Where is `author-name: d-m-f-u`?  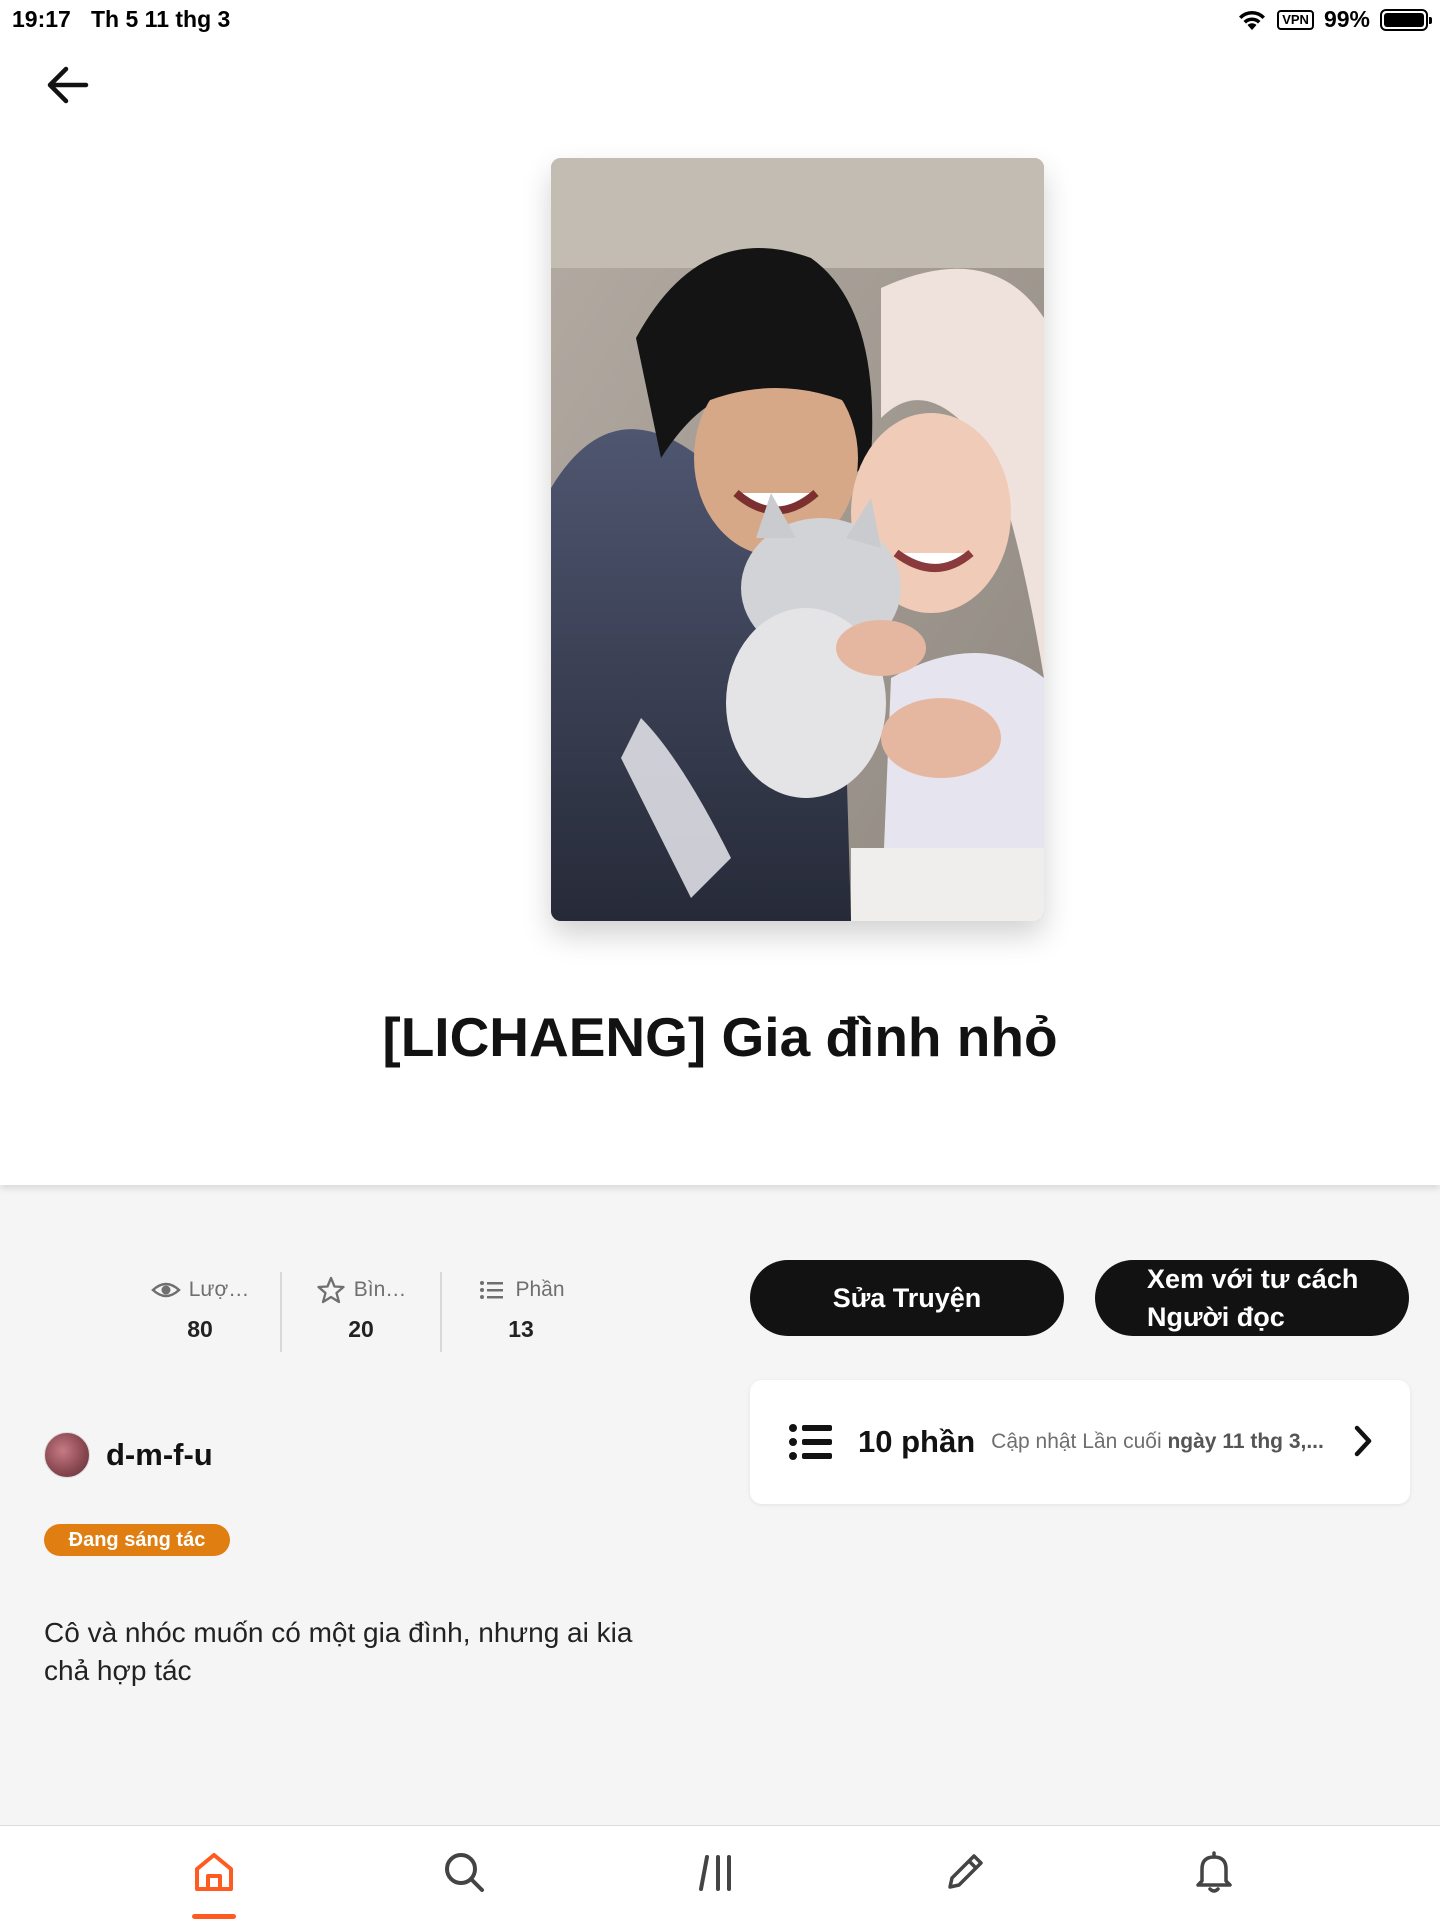
author-name: d-m-f-u is located at coordinates (159, 1454).